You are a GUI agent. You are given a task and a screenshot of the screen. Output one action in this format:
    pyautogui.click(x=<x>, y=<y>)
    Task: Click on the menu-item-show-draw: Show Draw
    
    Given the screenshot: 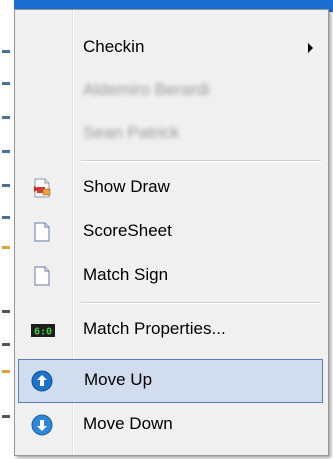 What is the action you would take?
    pyautogui.click(x=170, y=188)
    